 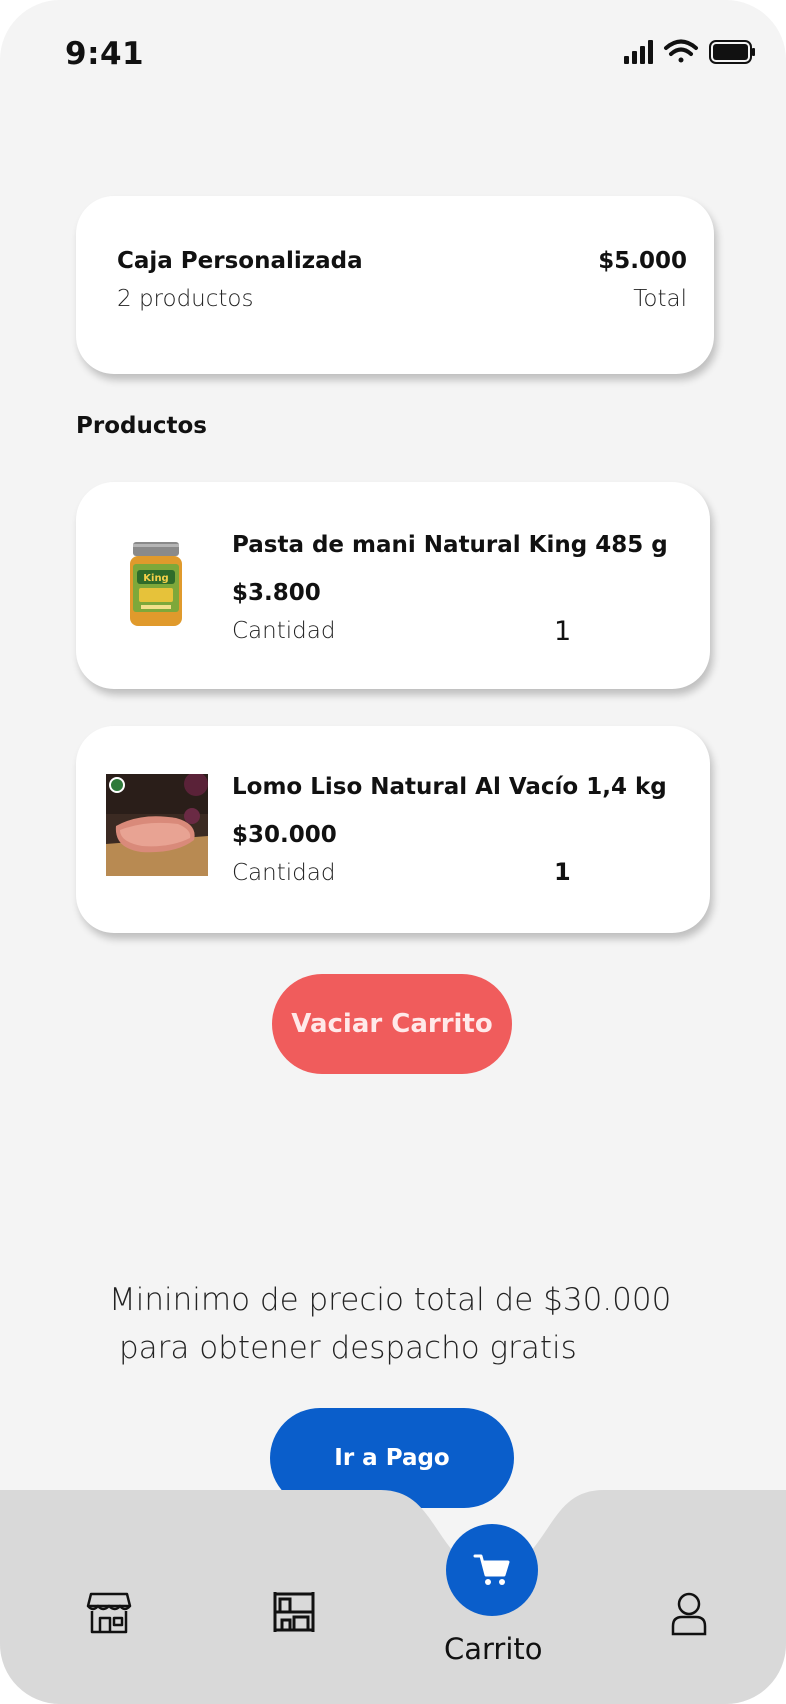 I want to click on product-count: 2 productos, so click(x=185, y=299).